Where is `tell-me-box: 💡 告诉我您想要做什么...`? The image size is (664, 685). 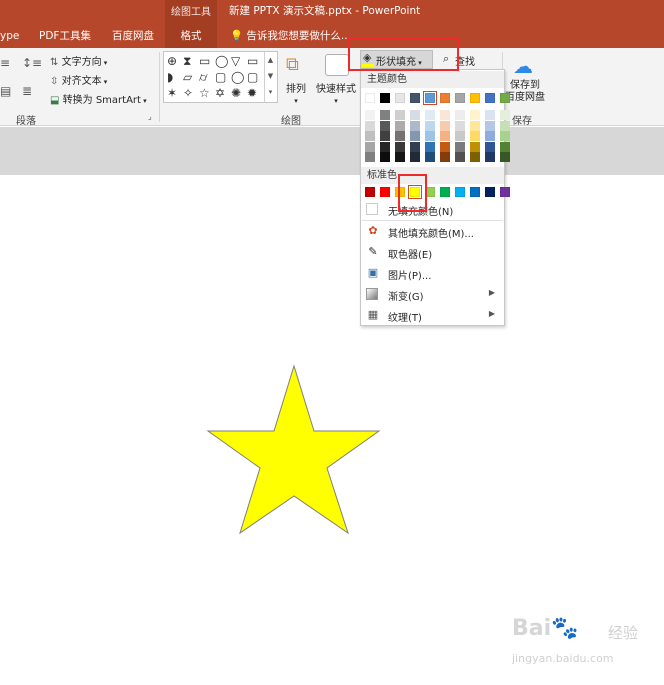 tell-me-box: 💡 告诉我您想要做什么... is located at coordinates (290, 35).